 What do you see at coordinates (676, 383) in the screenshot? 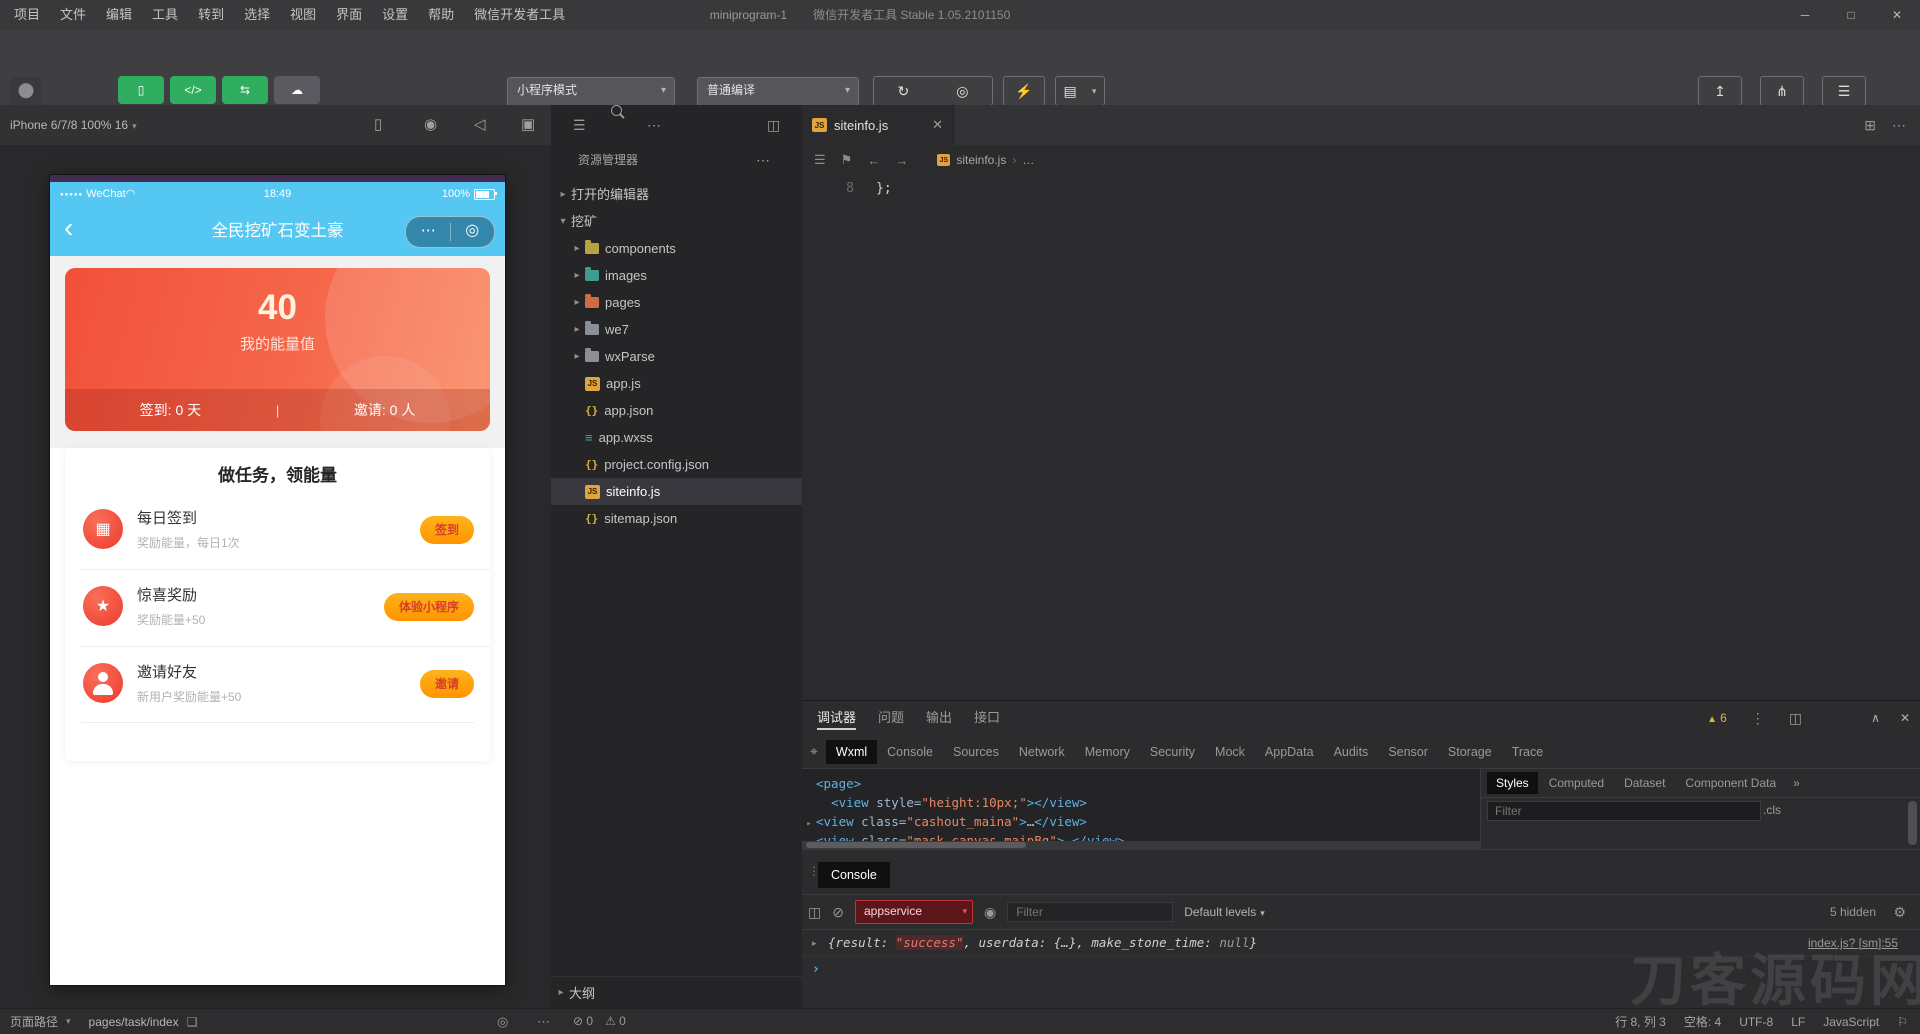
I see `tree-item-app.js: JS app.js` at bounding box center [676, 383].